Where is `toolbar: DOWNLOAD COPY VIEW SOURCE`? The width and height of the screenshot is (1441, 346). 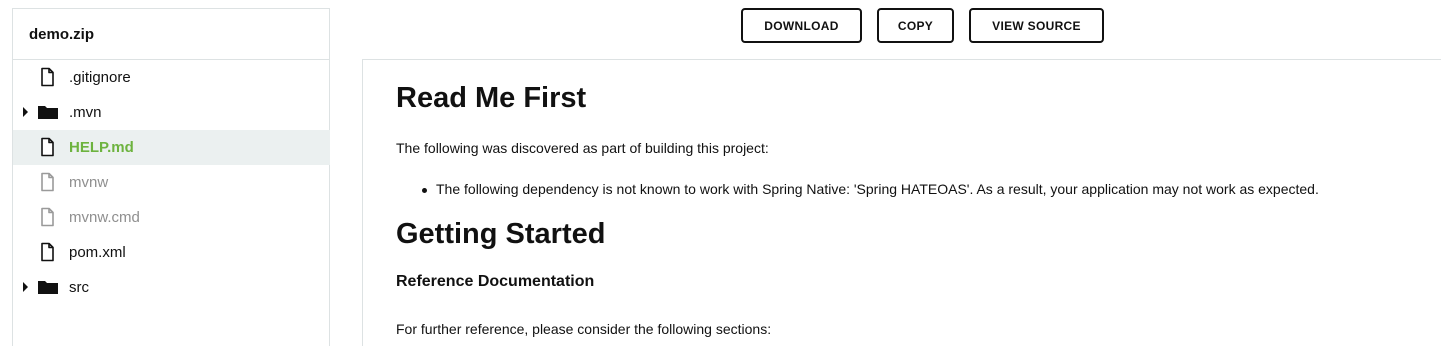
toolbar: DOWNLOAD COPY VIEW SOURCE is located at coordinates (720, 26).